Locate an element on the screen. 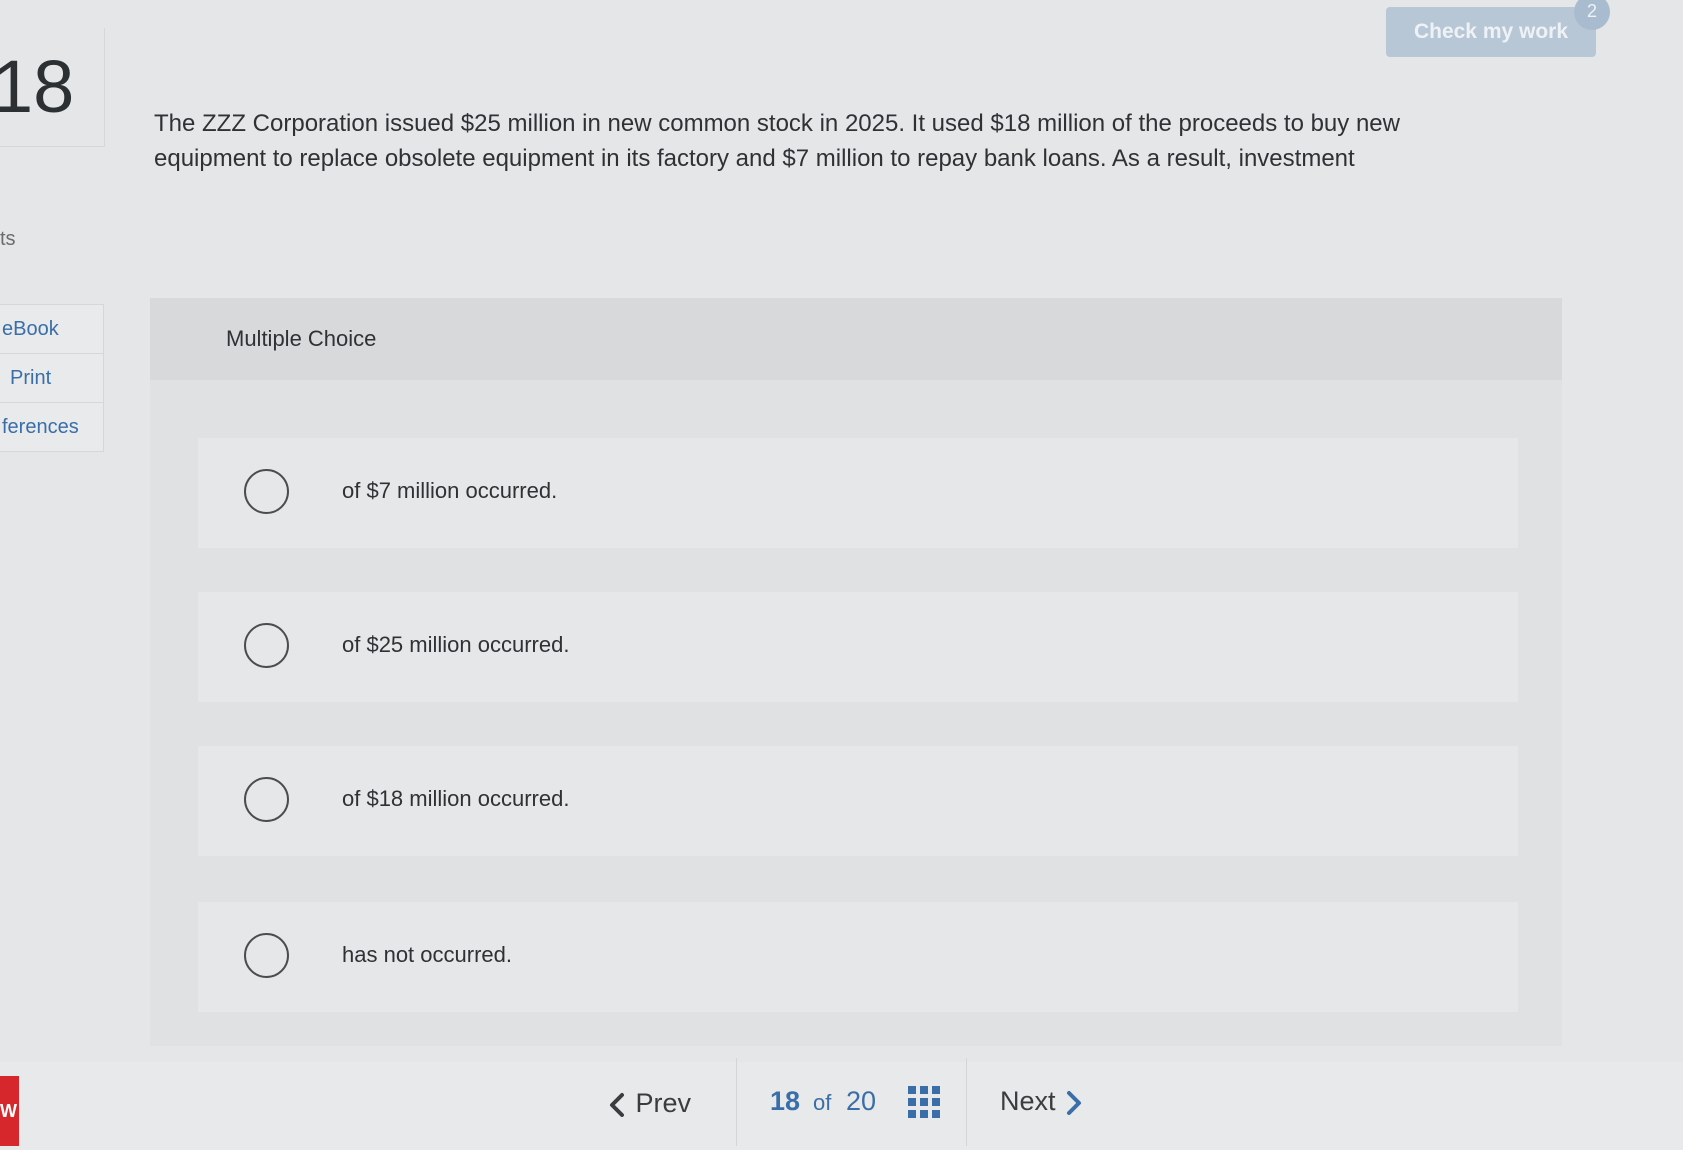 This screenshot has height=1150, width=1683. chevron-left-icon is located at coordinates (617, 1104).